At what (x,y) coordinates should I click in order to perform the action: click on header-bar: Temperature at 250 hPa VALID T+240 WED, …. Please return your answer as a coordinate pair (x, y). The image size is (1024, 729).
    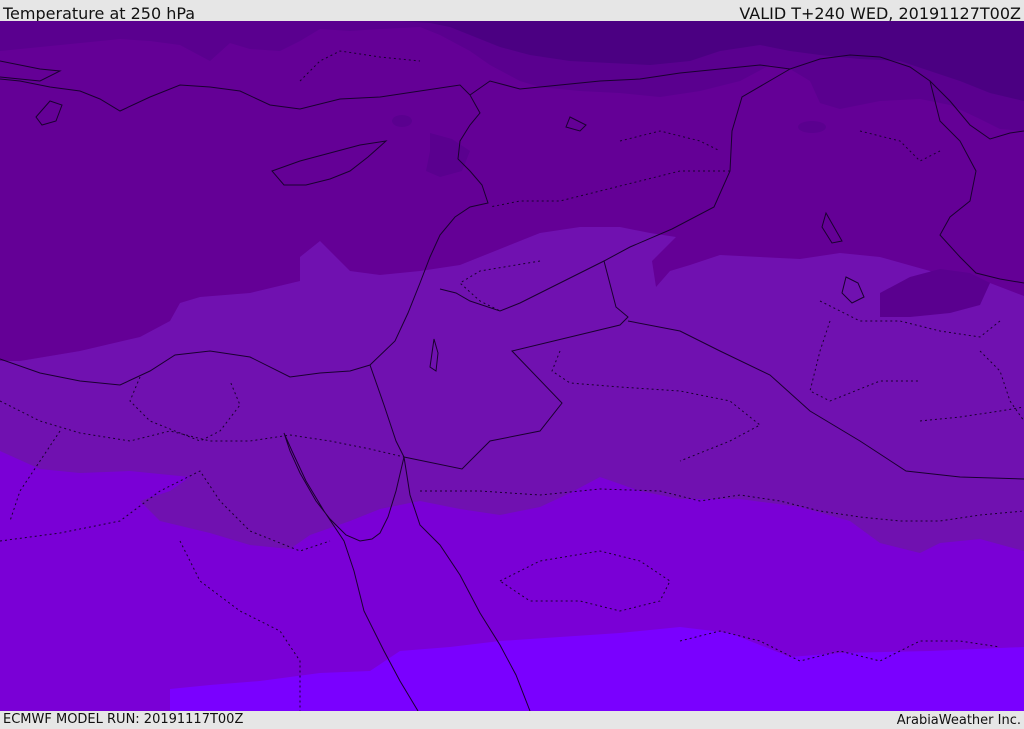
    Looking at the image, I should click on (512, 11).